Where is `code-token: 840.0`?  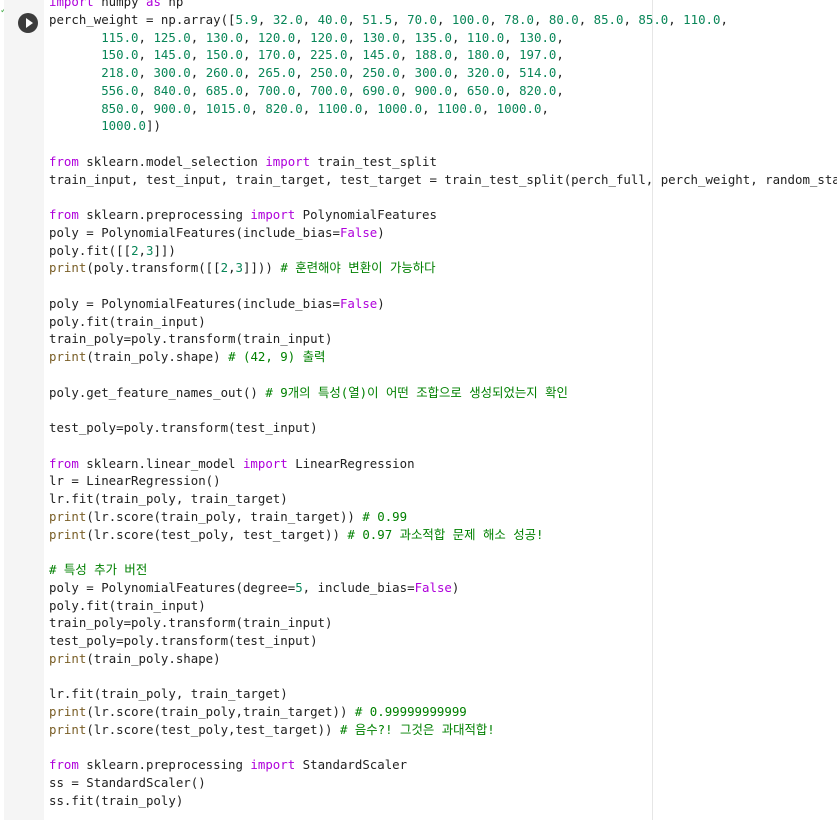 code-token: 840.0 is located at coordinates (172, 90).